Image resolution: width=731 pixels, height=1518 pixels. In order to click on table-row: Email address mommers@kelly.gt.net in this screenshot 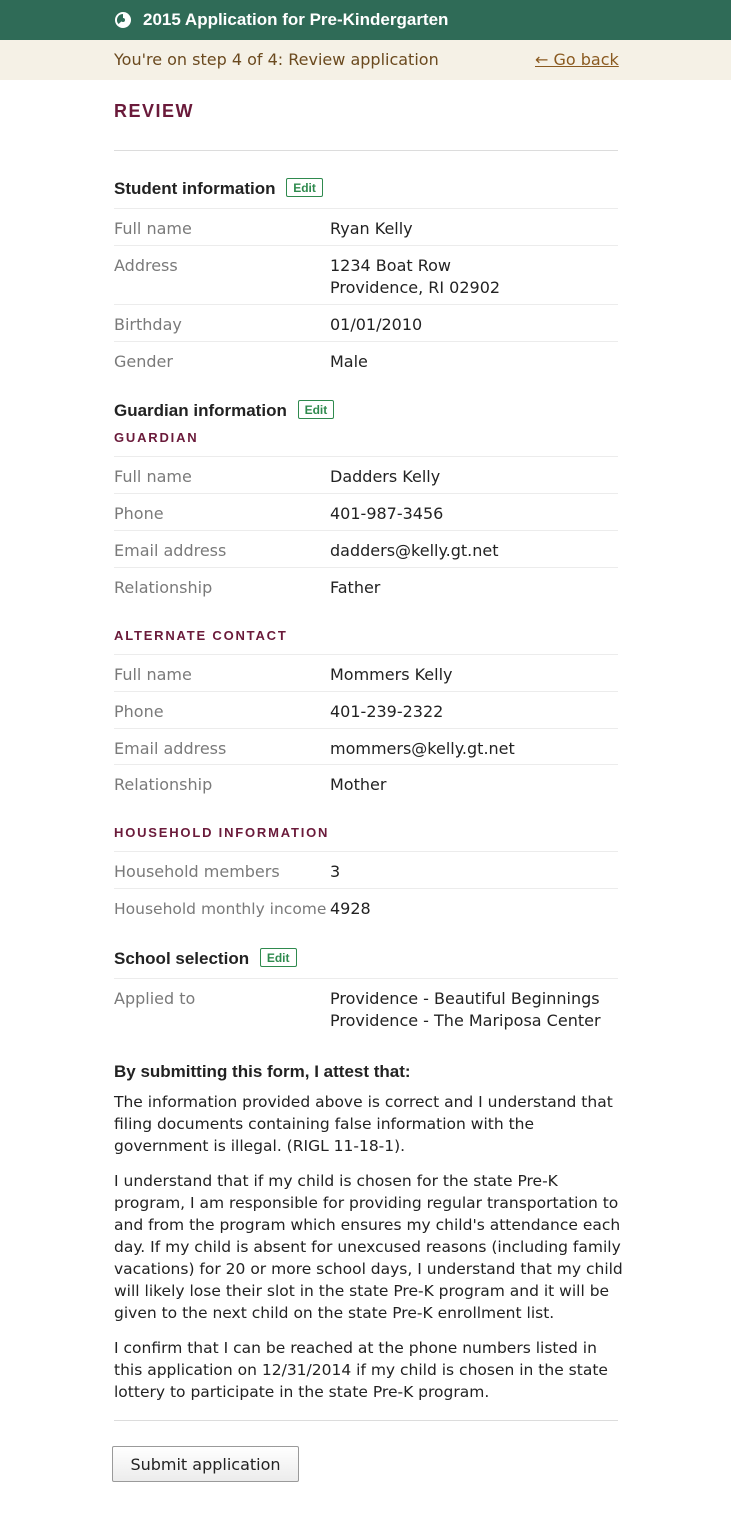, I will do `click(366, 746)`.